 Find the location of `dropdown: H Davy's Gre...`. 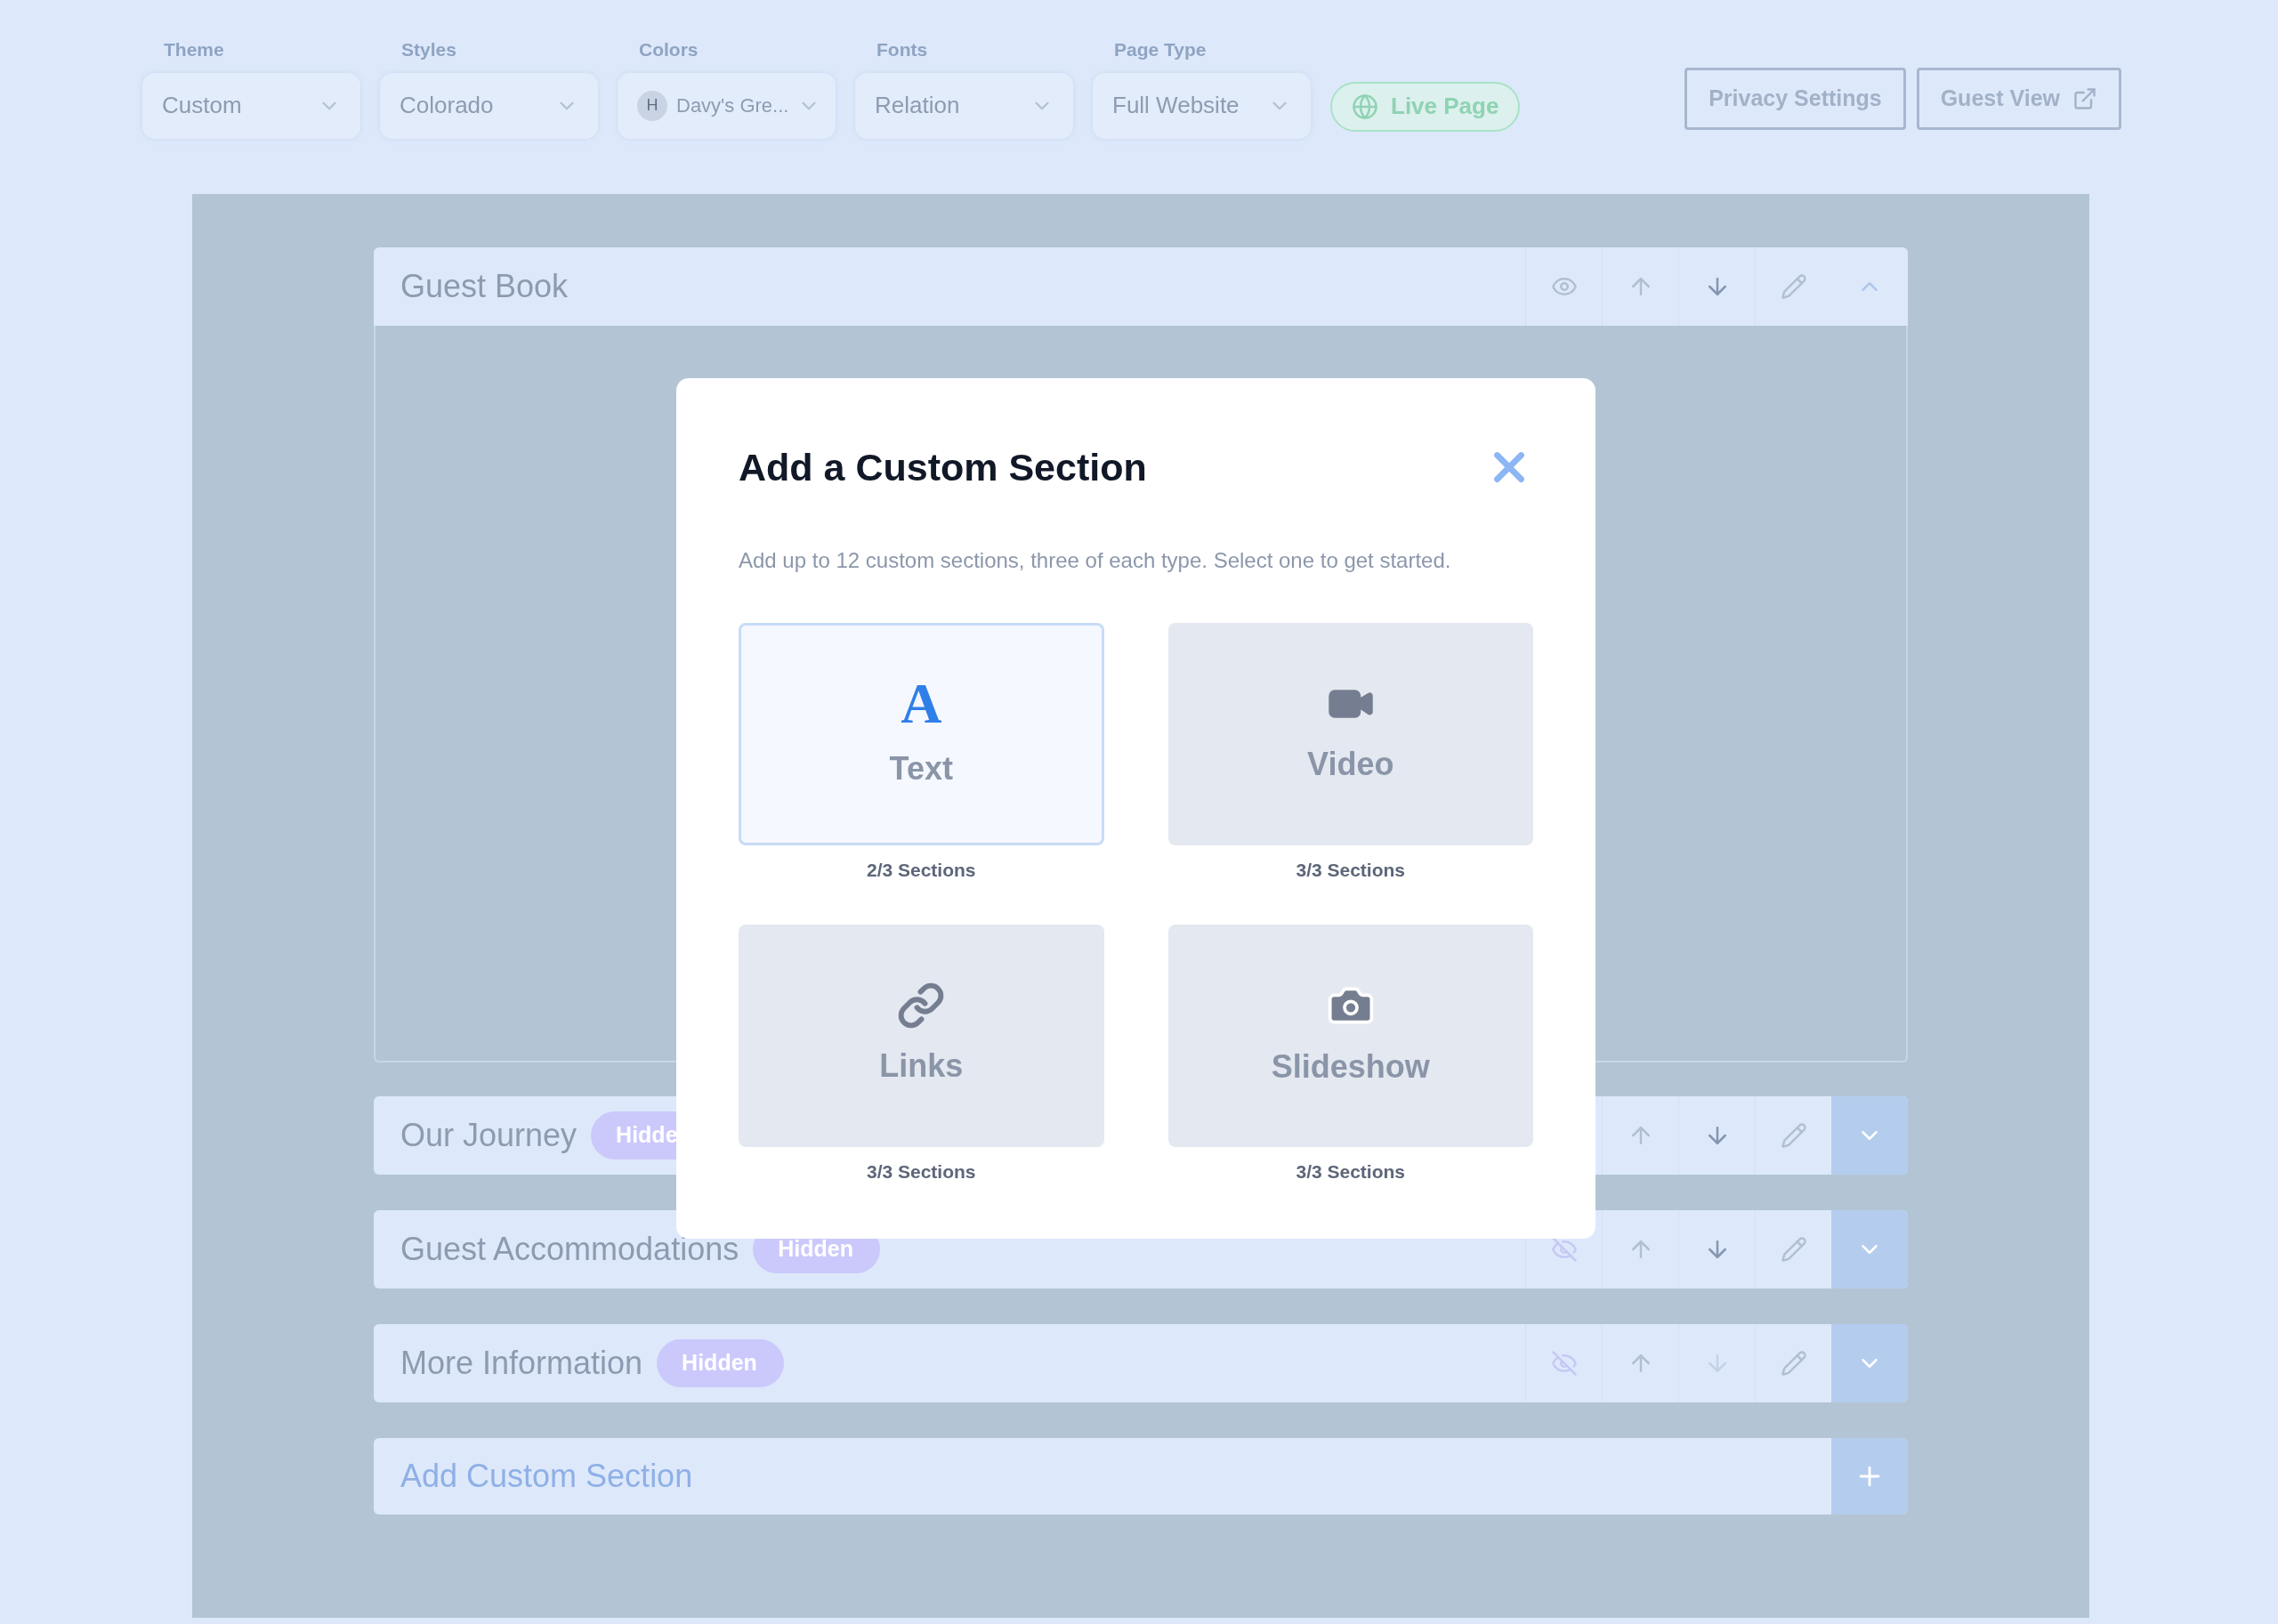

dropdown: H Davy's Gre... is located at coordinates (727, 105).